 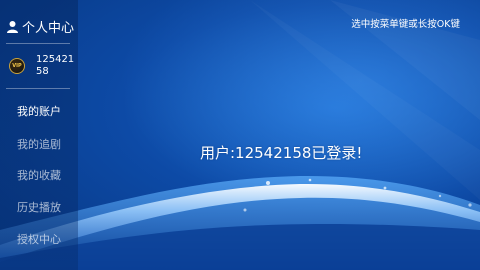 I want to click on hint-text: 选中按菜单键或长按OK键, so click(x=405, y=24).